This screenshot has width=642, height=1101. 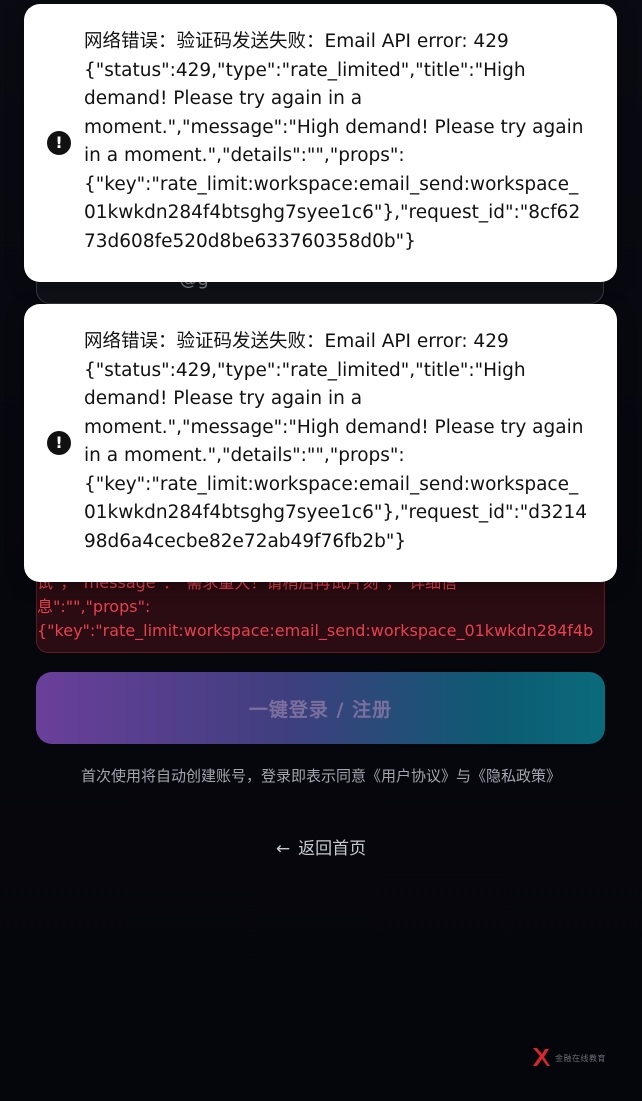 What do you see at coordinates (283, 849) in the screenshot?
I see `arrow-left-icon: ←` at bounding box center [283, 849].